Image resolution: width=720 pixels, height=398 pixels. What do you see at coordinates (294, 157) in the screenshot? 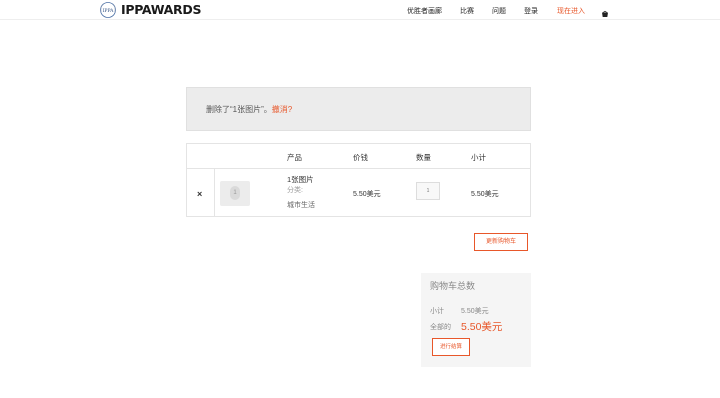
I see `column-header-product: 产品` at bounding box center [294, 157].